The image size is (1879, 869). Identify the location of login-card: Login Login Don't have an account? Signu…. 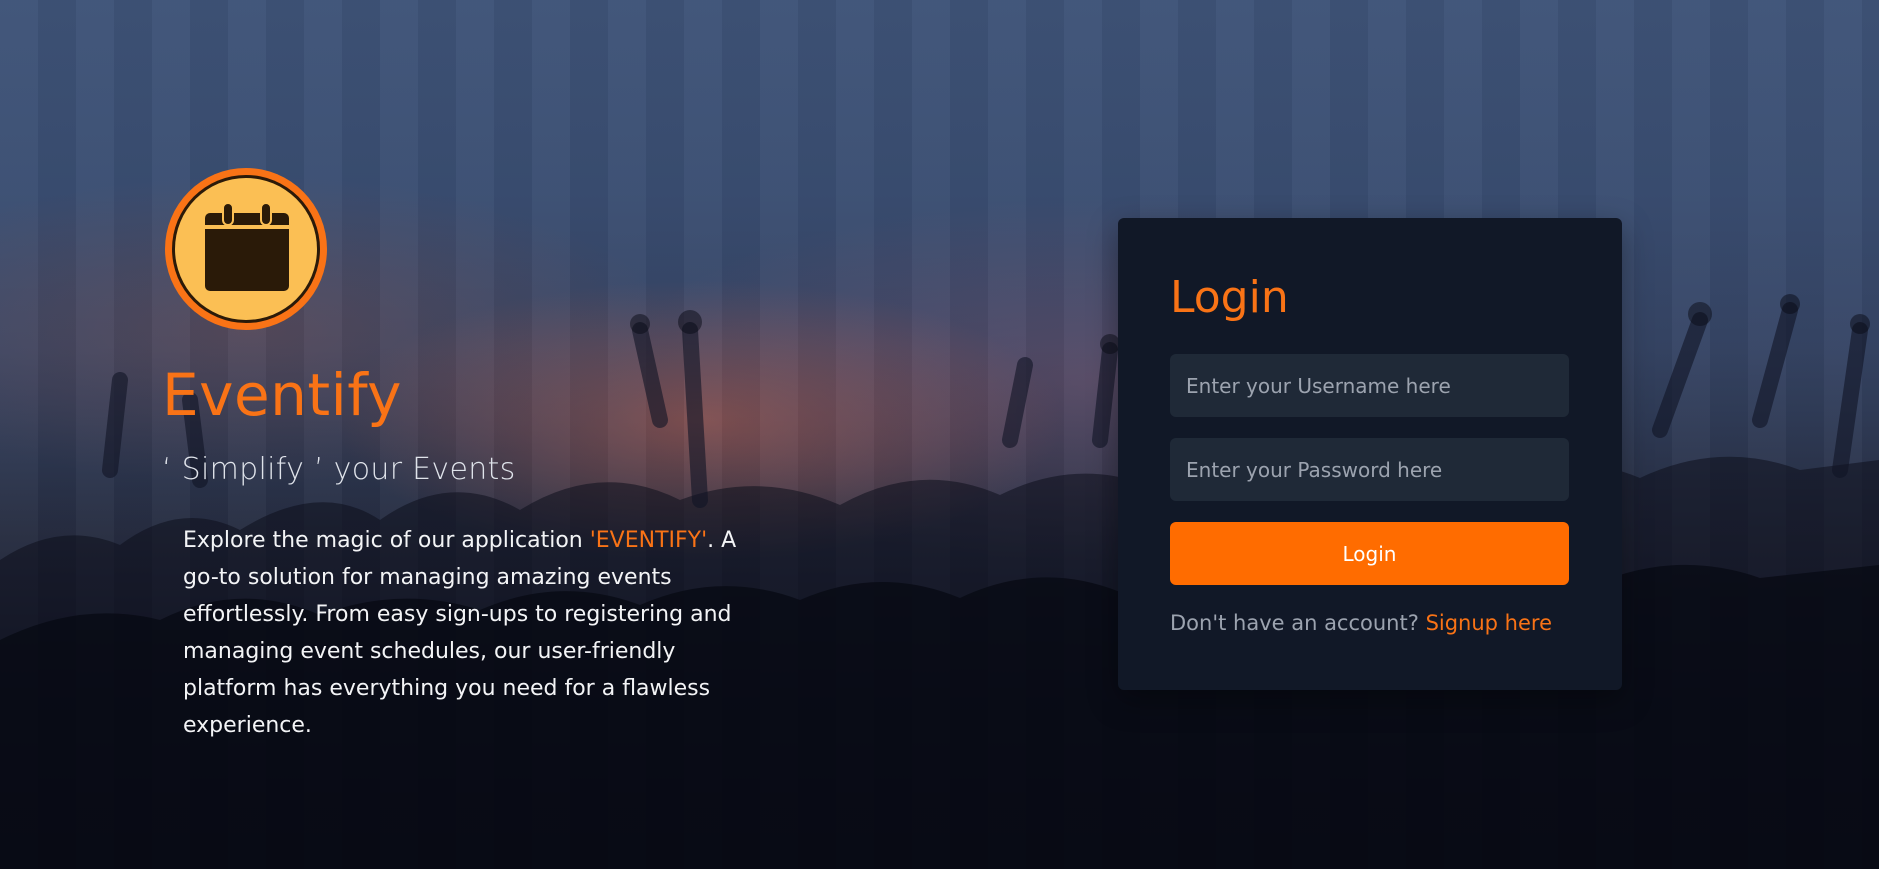
(1370, 454).